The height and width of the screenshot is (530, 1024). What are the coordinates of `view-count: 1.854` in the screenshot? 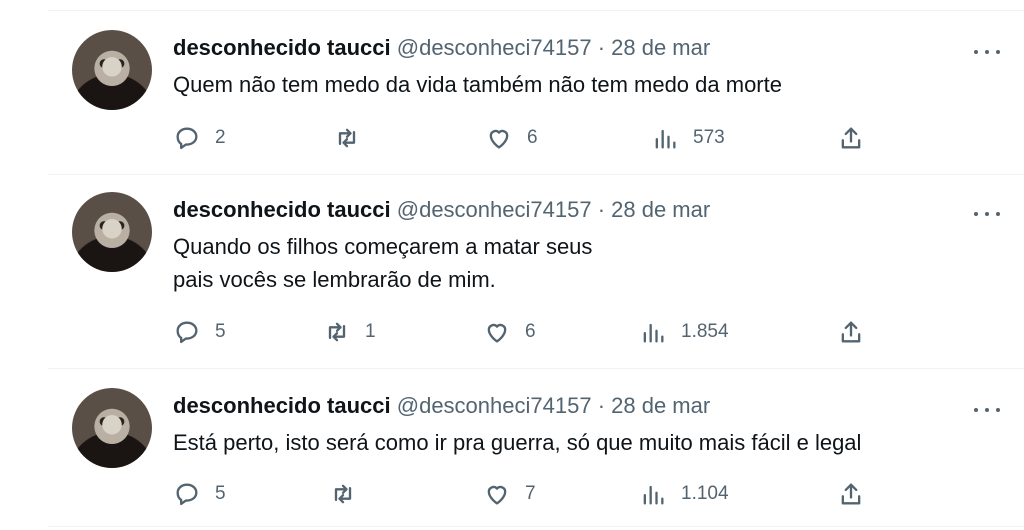 It's located at (705, 331).